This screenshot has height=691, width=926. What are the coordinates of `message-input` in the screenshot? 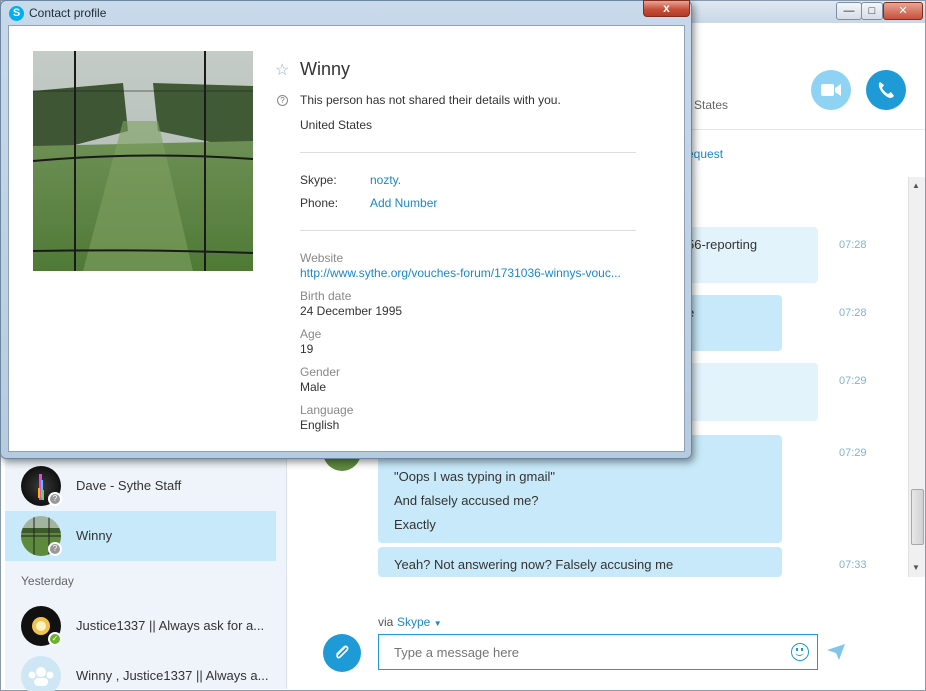 It's located at (584, 652).